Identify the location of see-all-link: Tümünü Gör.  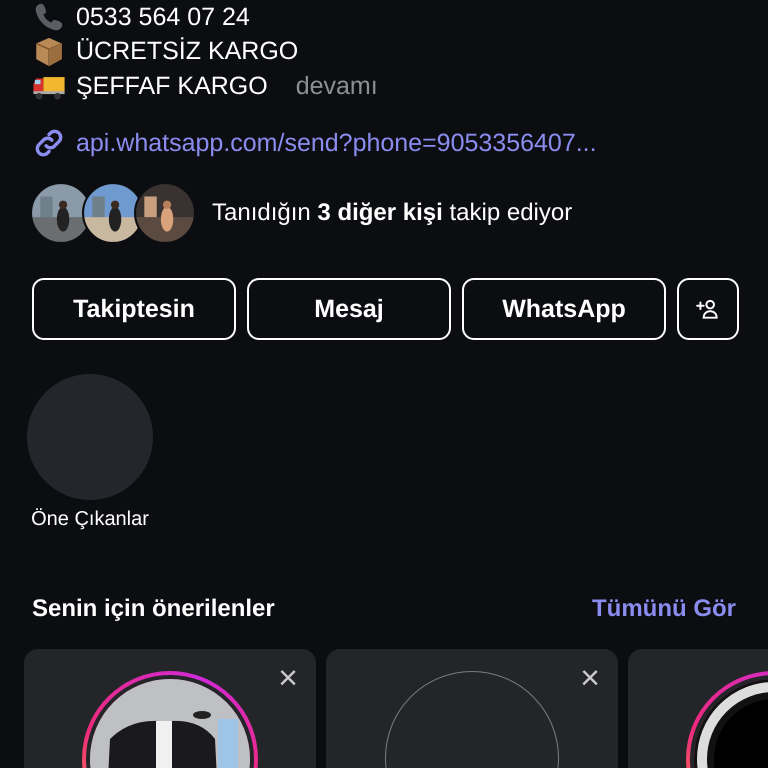
(664, 609).